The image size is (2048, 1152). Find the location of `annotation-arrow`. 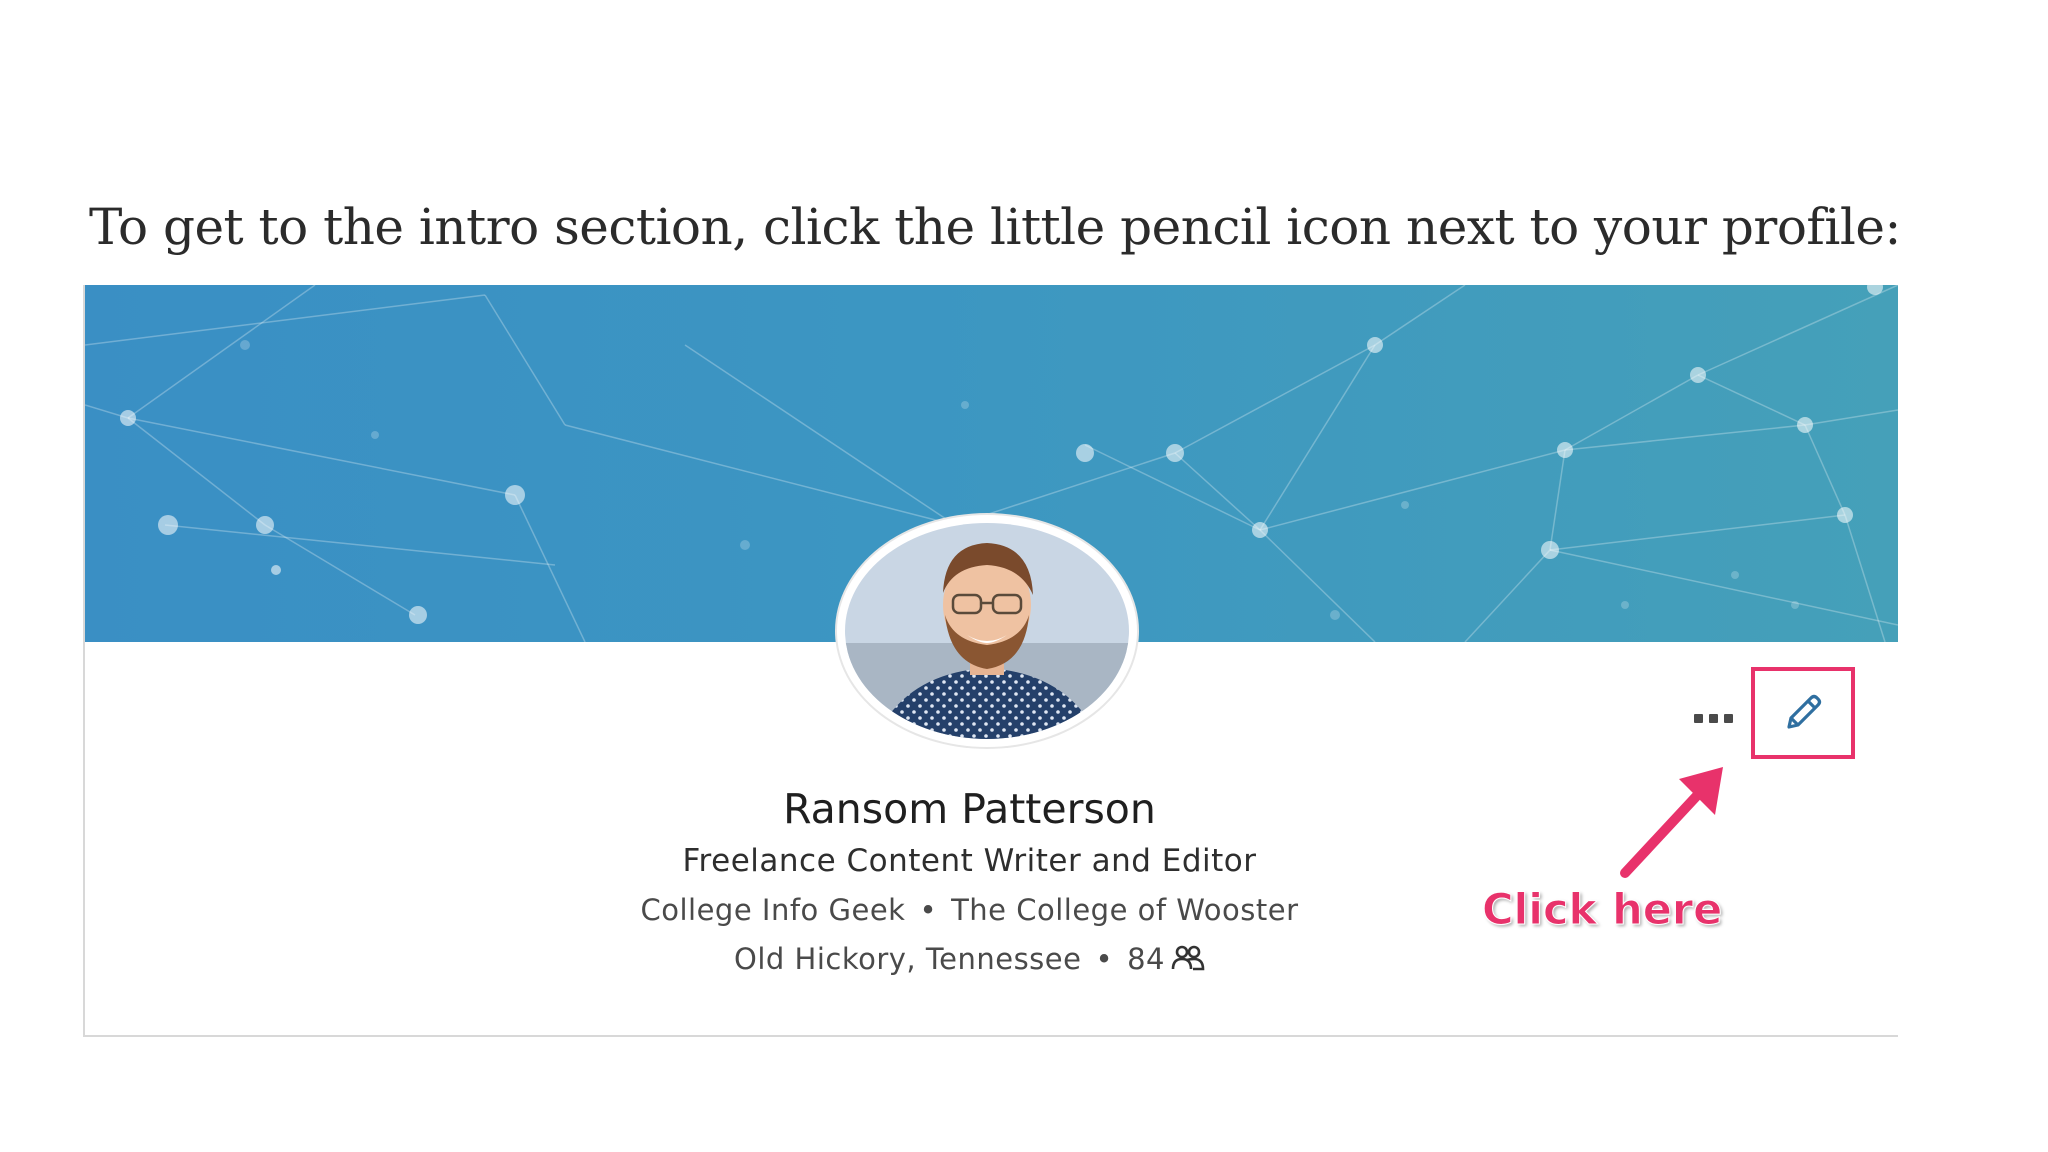

annotation-arrow is located at coordinates (1671, 822).